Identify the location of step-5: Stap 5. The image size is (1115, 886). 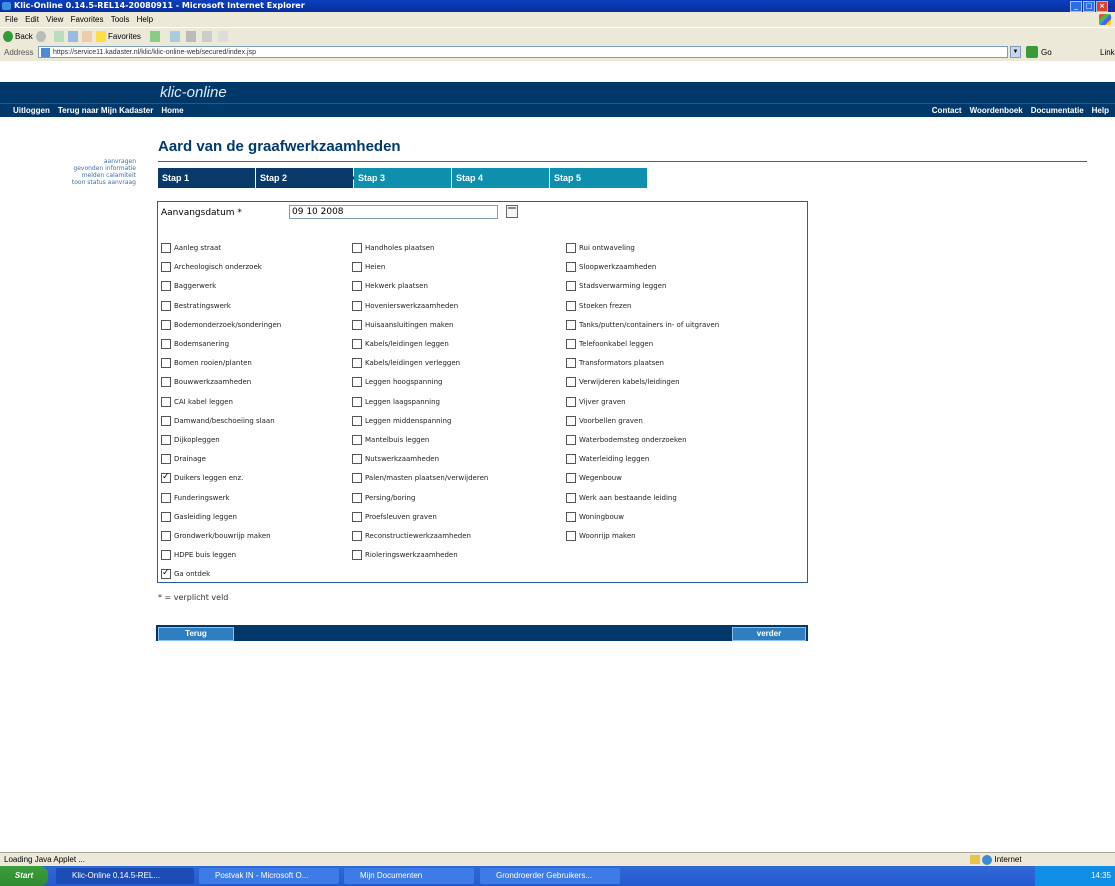
(598, 178).